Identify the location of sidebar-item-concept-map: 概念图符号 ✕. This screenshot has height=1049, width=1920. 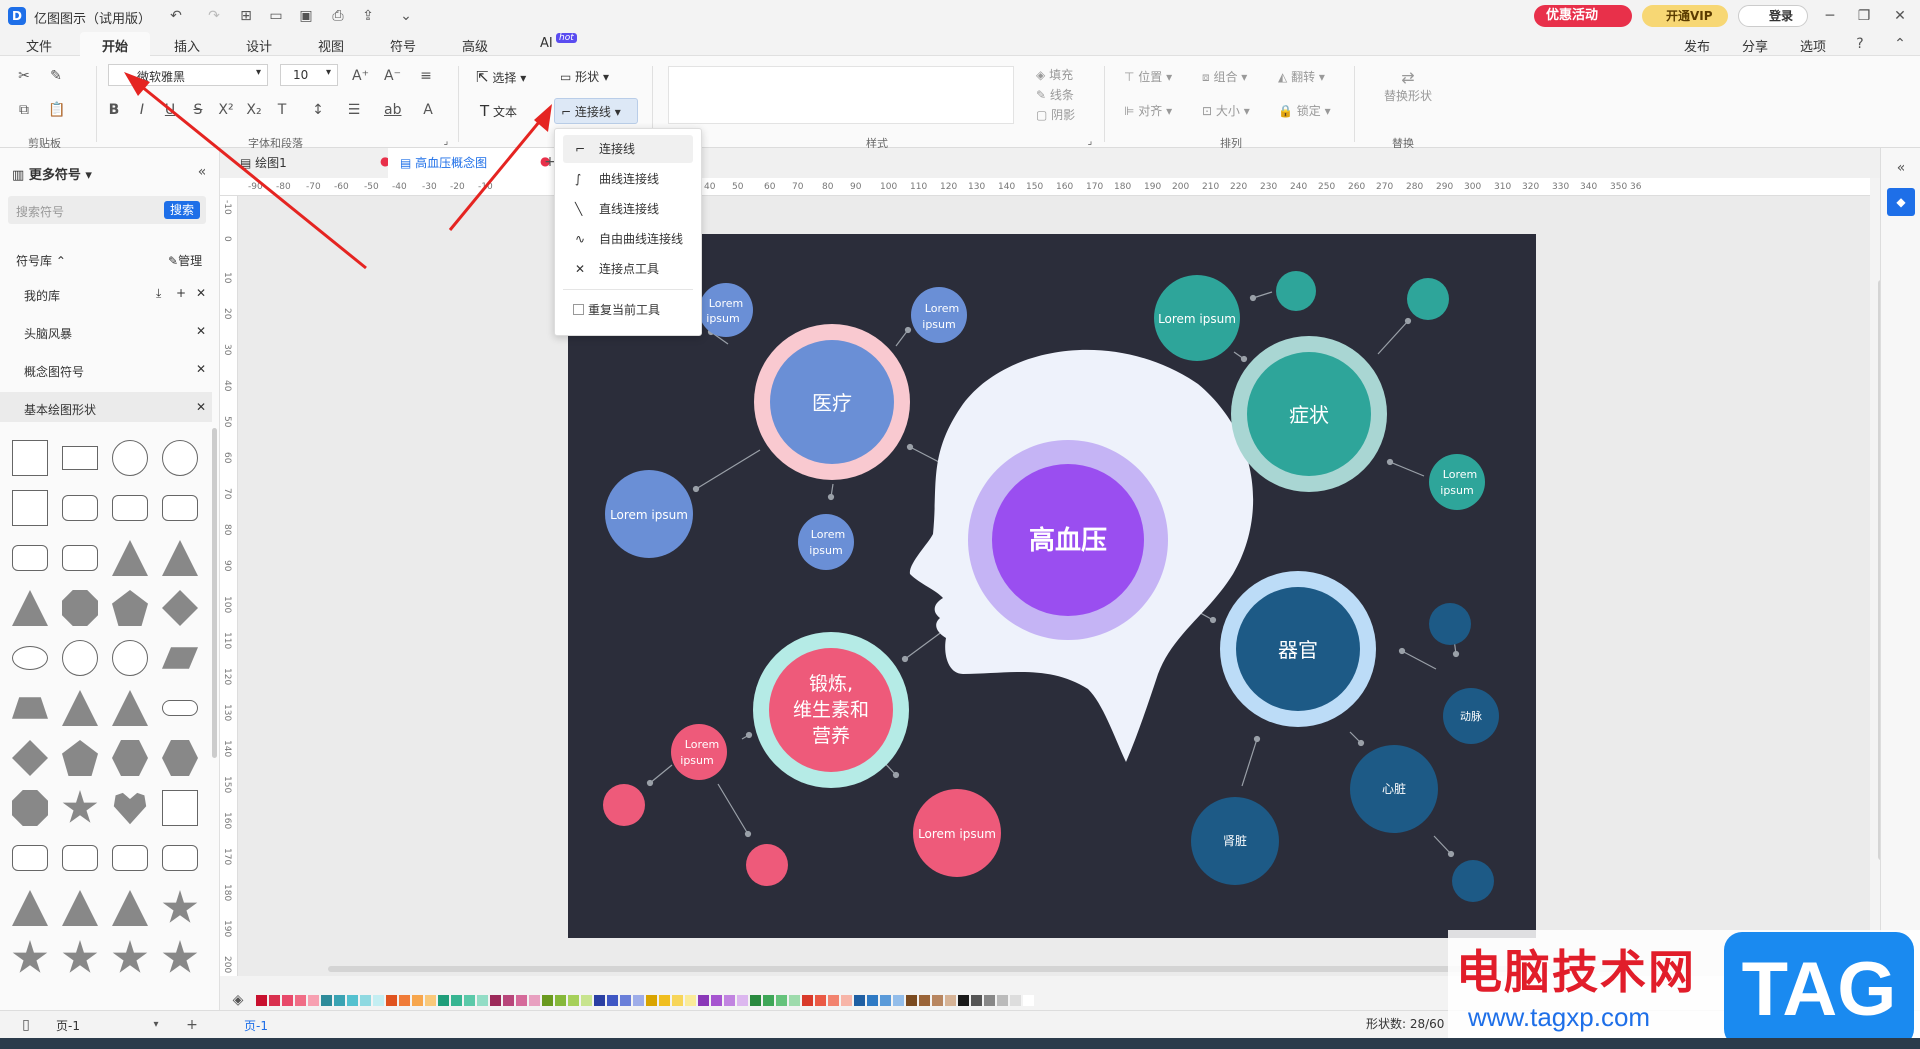
(110, 369).